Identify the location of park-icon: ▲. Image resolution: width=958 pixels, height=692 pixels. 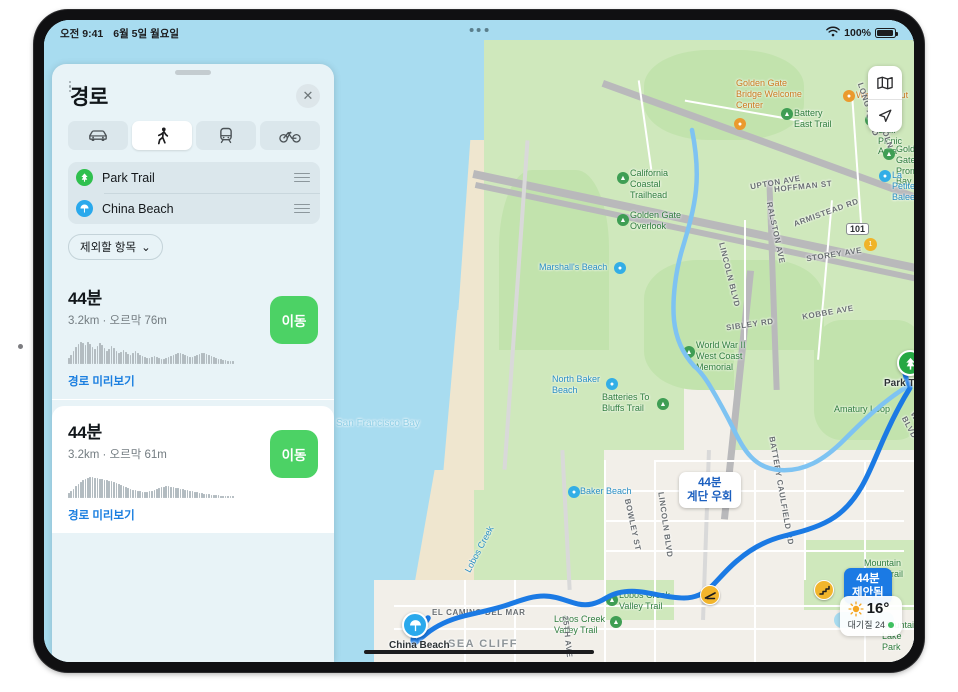
(787, 114).